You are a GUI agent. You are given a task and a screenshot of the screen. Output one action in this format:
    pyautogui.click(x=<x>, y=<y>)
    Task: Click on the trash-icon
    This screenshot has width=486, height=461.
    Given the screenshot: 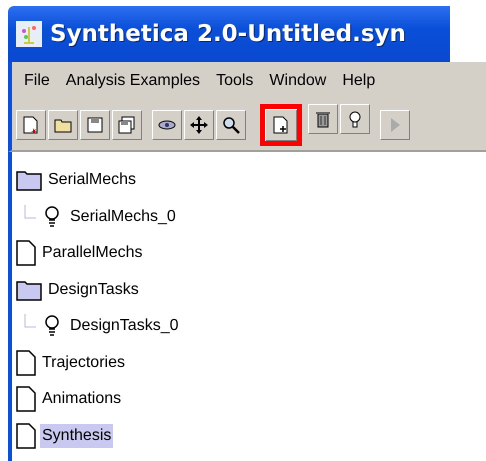 What is the action you would take?
    pyautogui.click(x=323, y=119)
    